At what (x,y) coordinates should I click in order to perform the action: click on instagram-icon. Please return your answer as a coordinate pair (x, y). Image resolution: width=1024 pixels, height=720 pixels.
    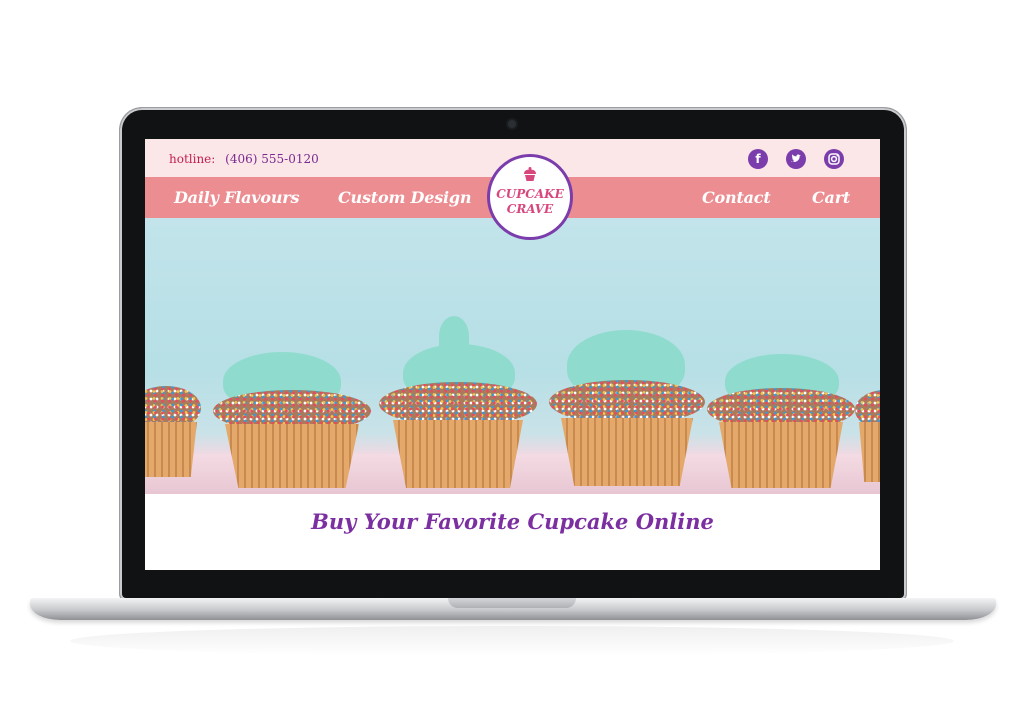
    Looking at the image, I should click on (834, 159).